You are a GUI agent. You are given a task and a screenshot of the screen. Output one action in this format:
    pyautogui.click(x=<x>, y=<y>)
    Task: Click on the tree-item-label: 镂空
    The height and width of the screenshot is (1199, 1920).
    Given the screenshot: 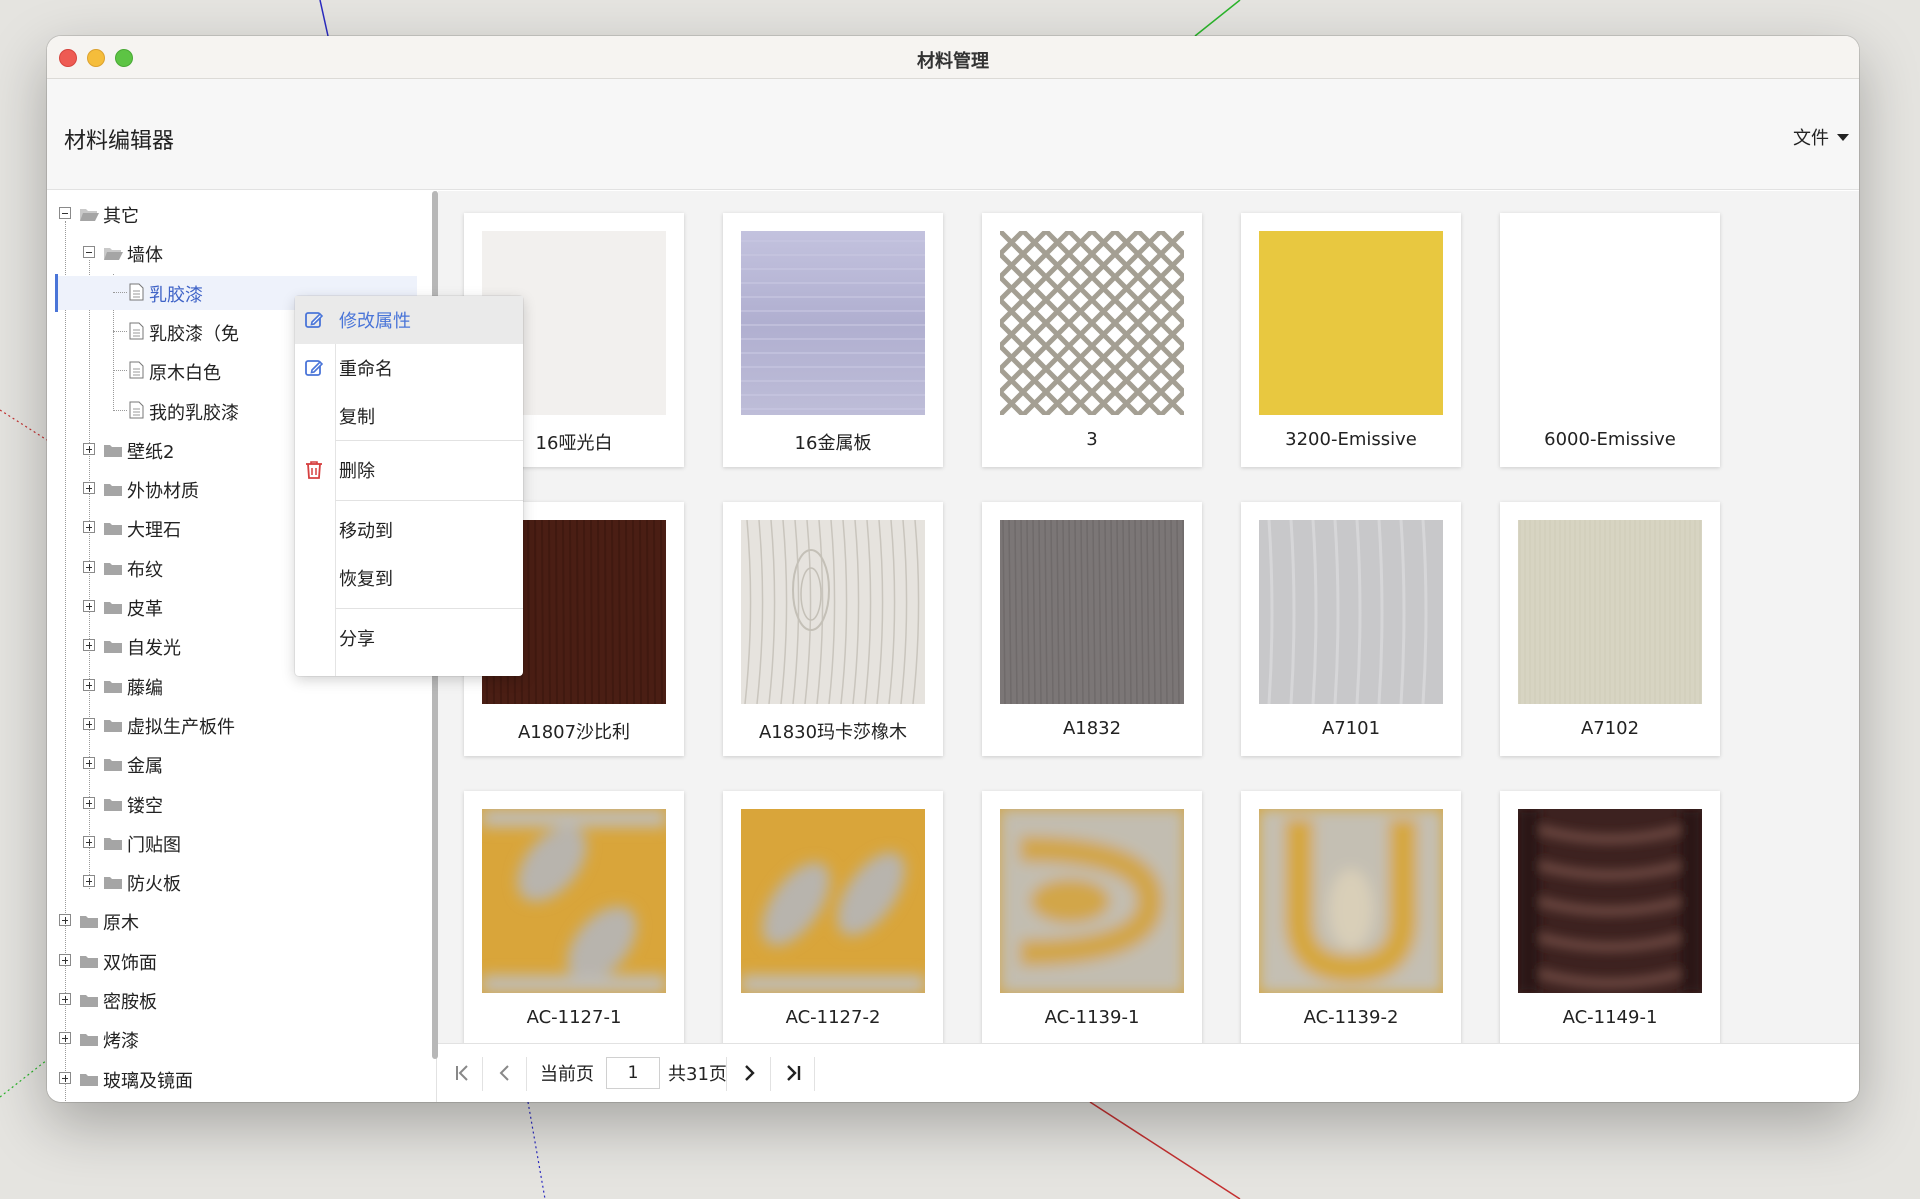 What is the action you would take?
    pyautogui.click(x=145, y=806)
    